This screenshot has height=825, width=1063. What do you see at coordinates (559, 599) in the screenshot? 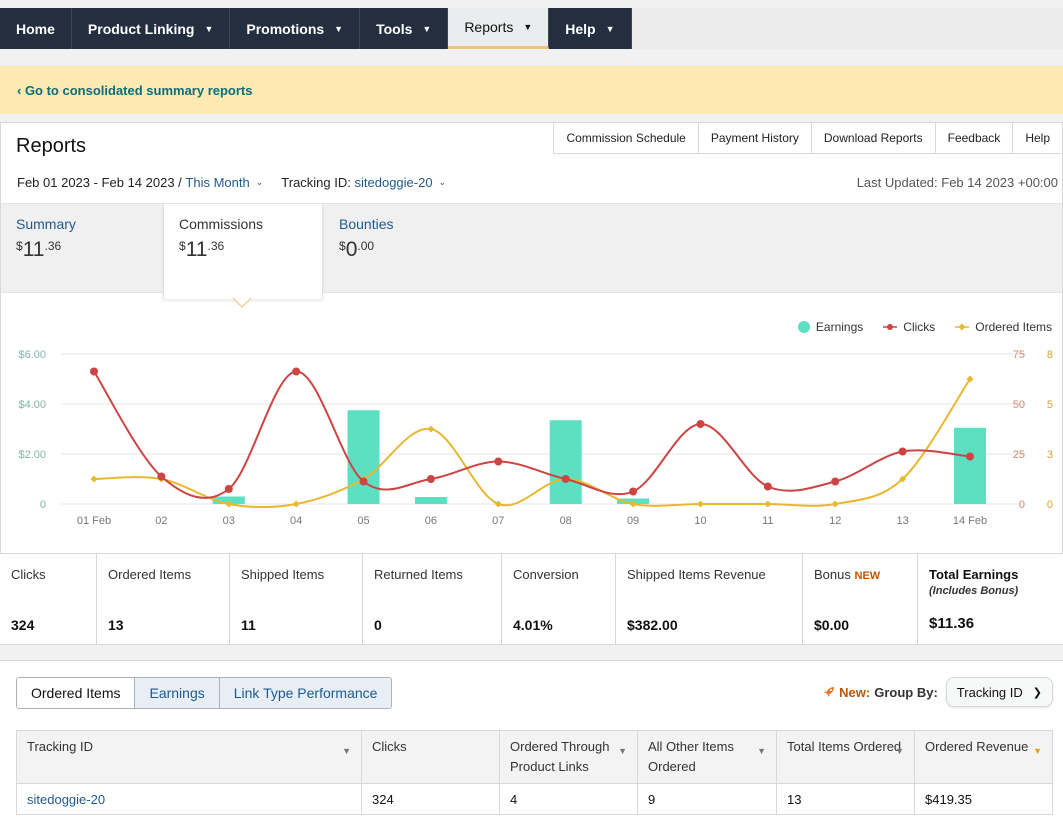
I see `stat-conversion: Conversion 4.01%` at bounding box center [559, 599].